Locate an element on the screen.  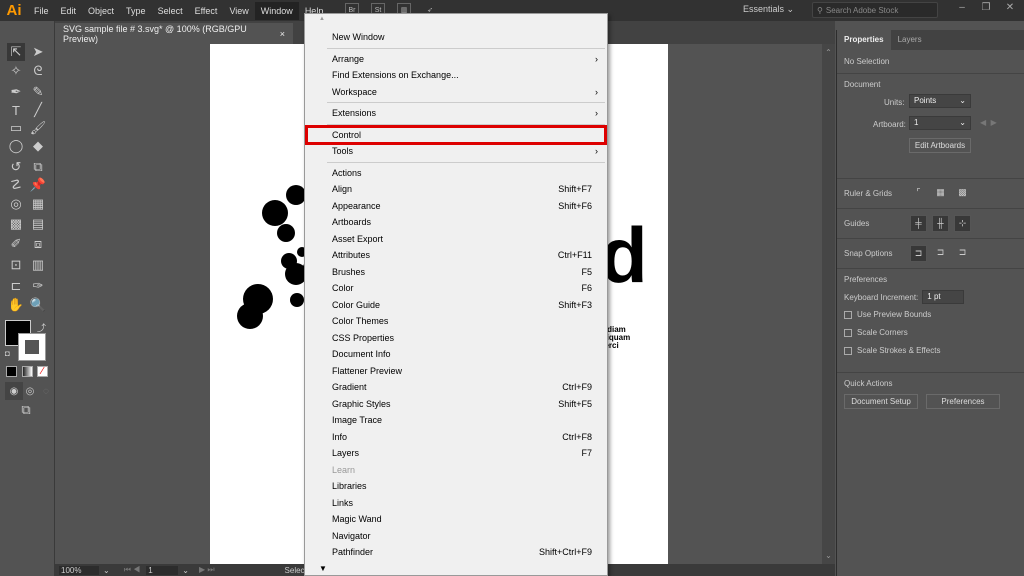
color-mode-icon is located at coordinates (11, 371).